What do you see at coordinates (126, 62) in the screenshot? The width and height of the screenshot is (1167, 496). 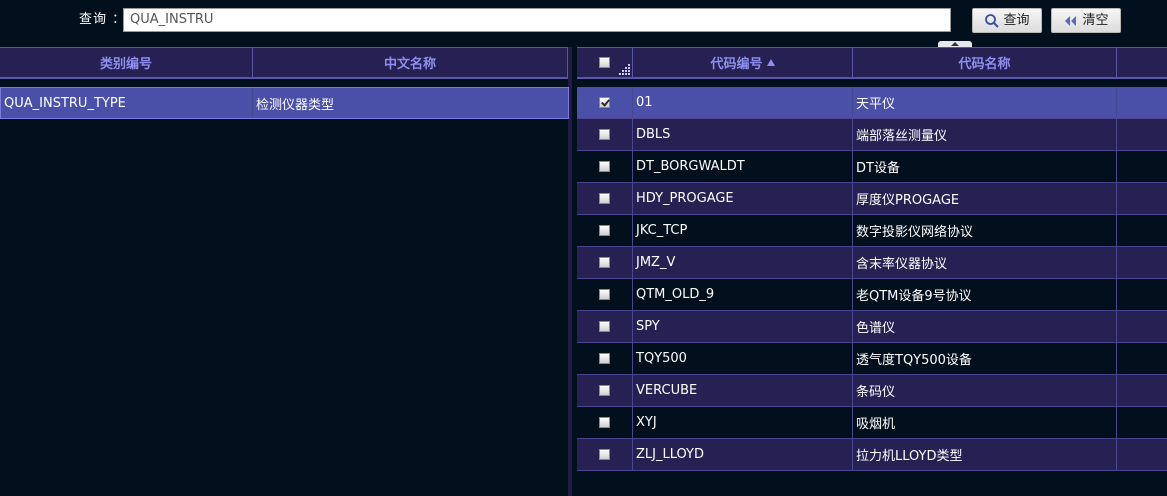 I see `column-header-category-code: 类别编号` at bounding box center [126, 62].